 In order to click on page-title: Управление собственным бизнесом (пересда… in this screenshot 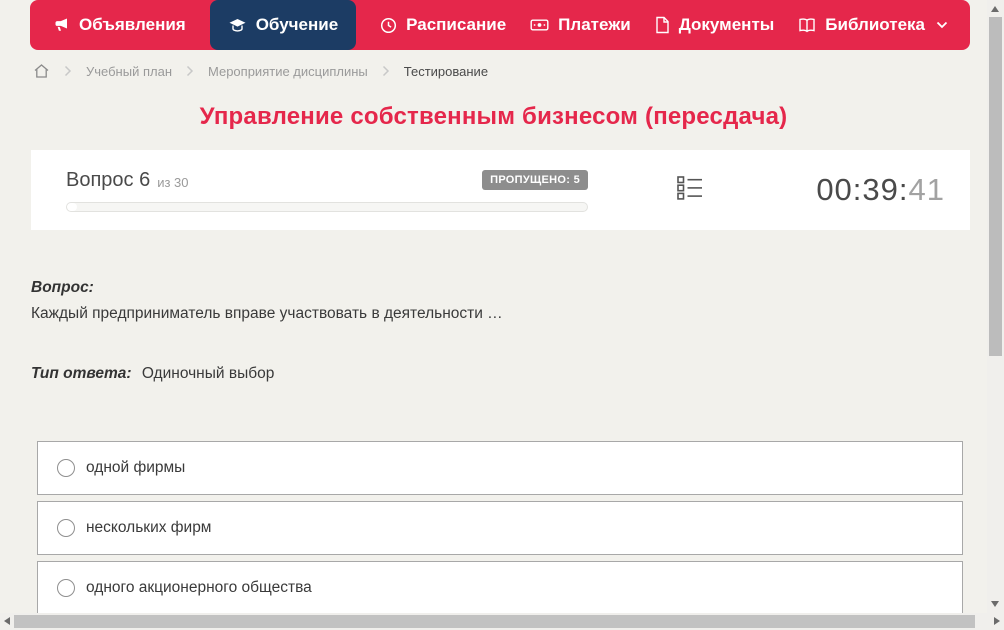, I will do `click(493, 116)`.